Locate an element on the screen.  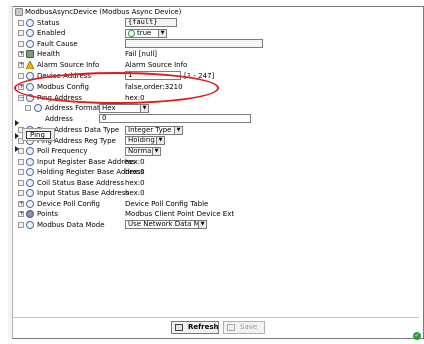
coil-status-base-icon is located at coordinates (30, 182).